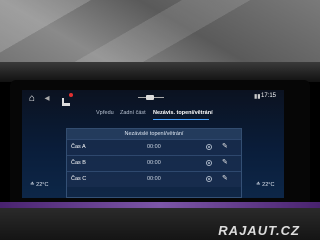 The height and width of the screenshot is (240, 320). I want to click on clock: 17:15, so click(268, 96).